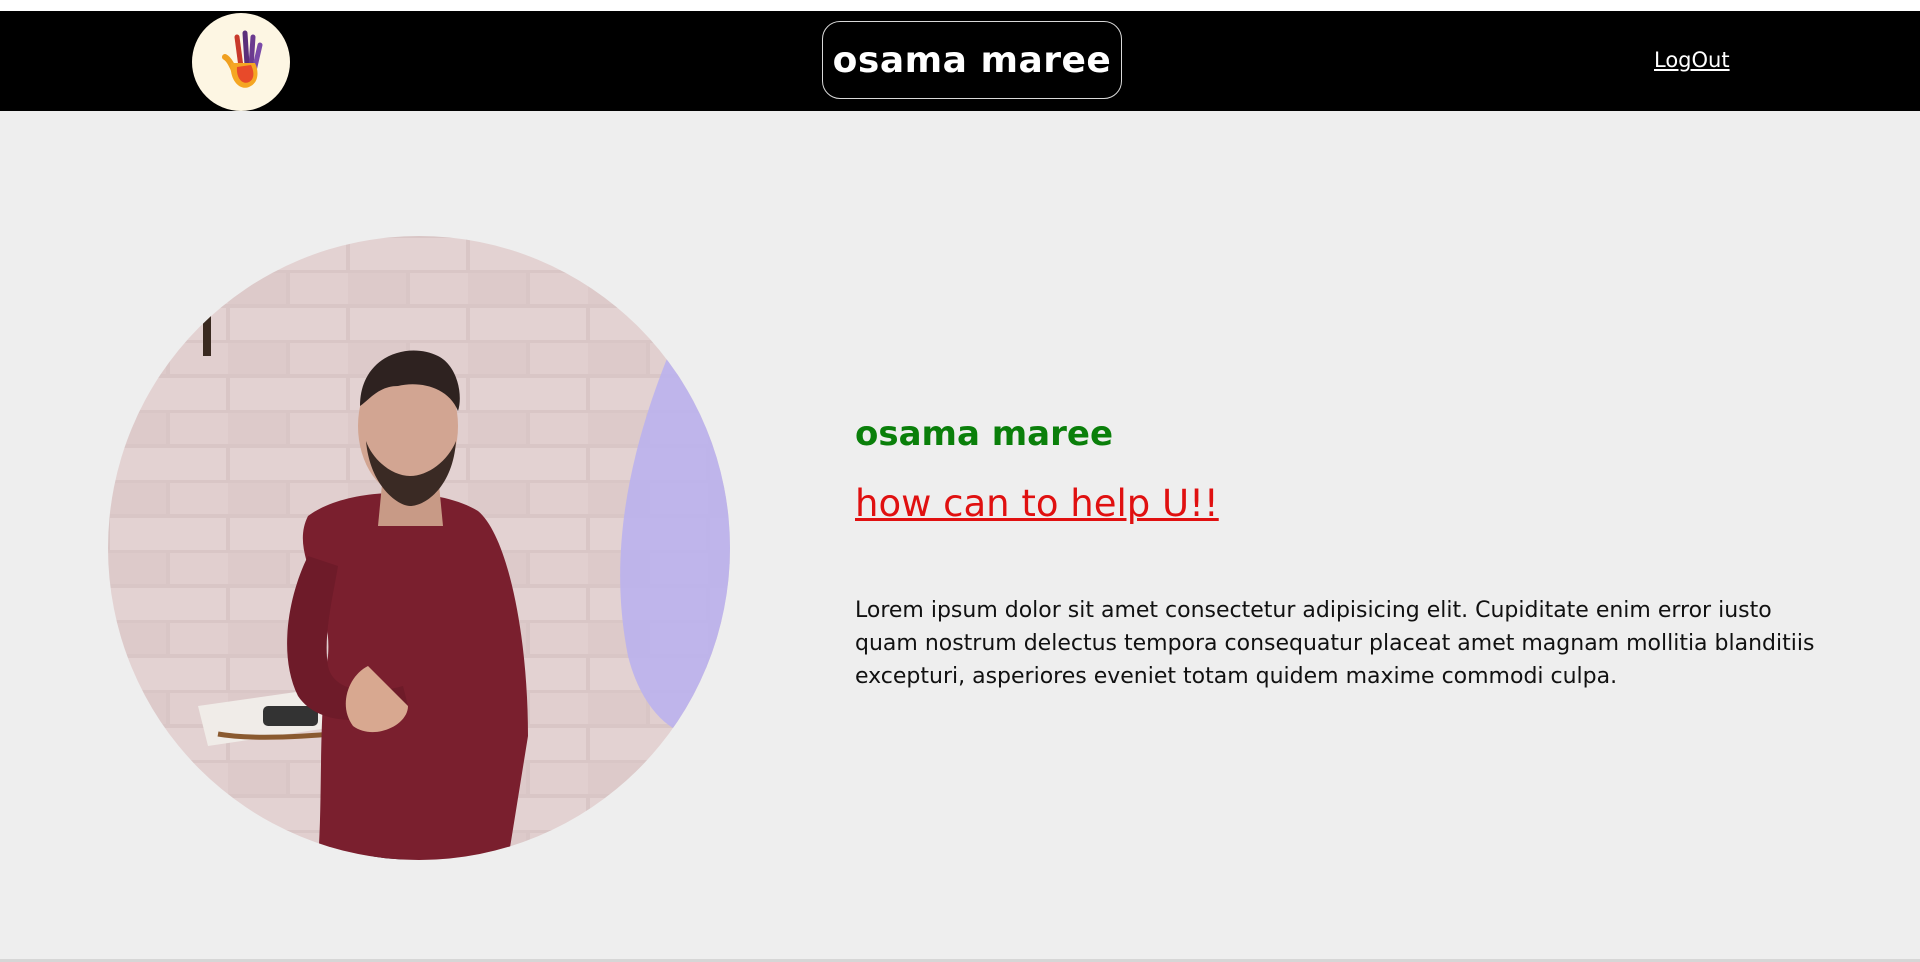 The image size is (1920, 962). I want to click on brand-title: osama maree, so click(972, 60).